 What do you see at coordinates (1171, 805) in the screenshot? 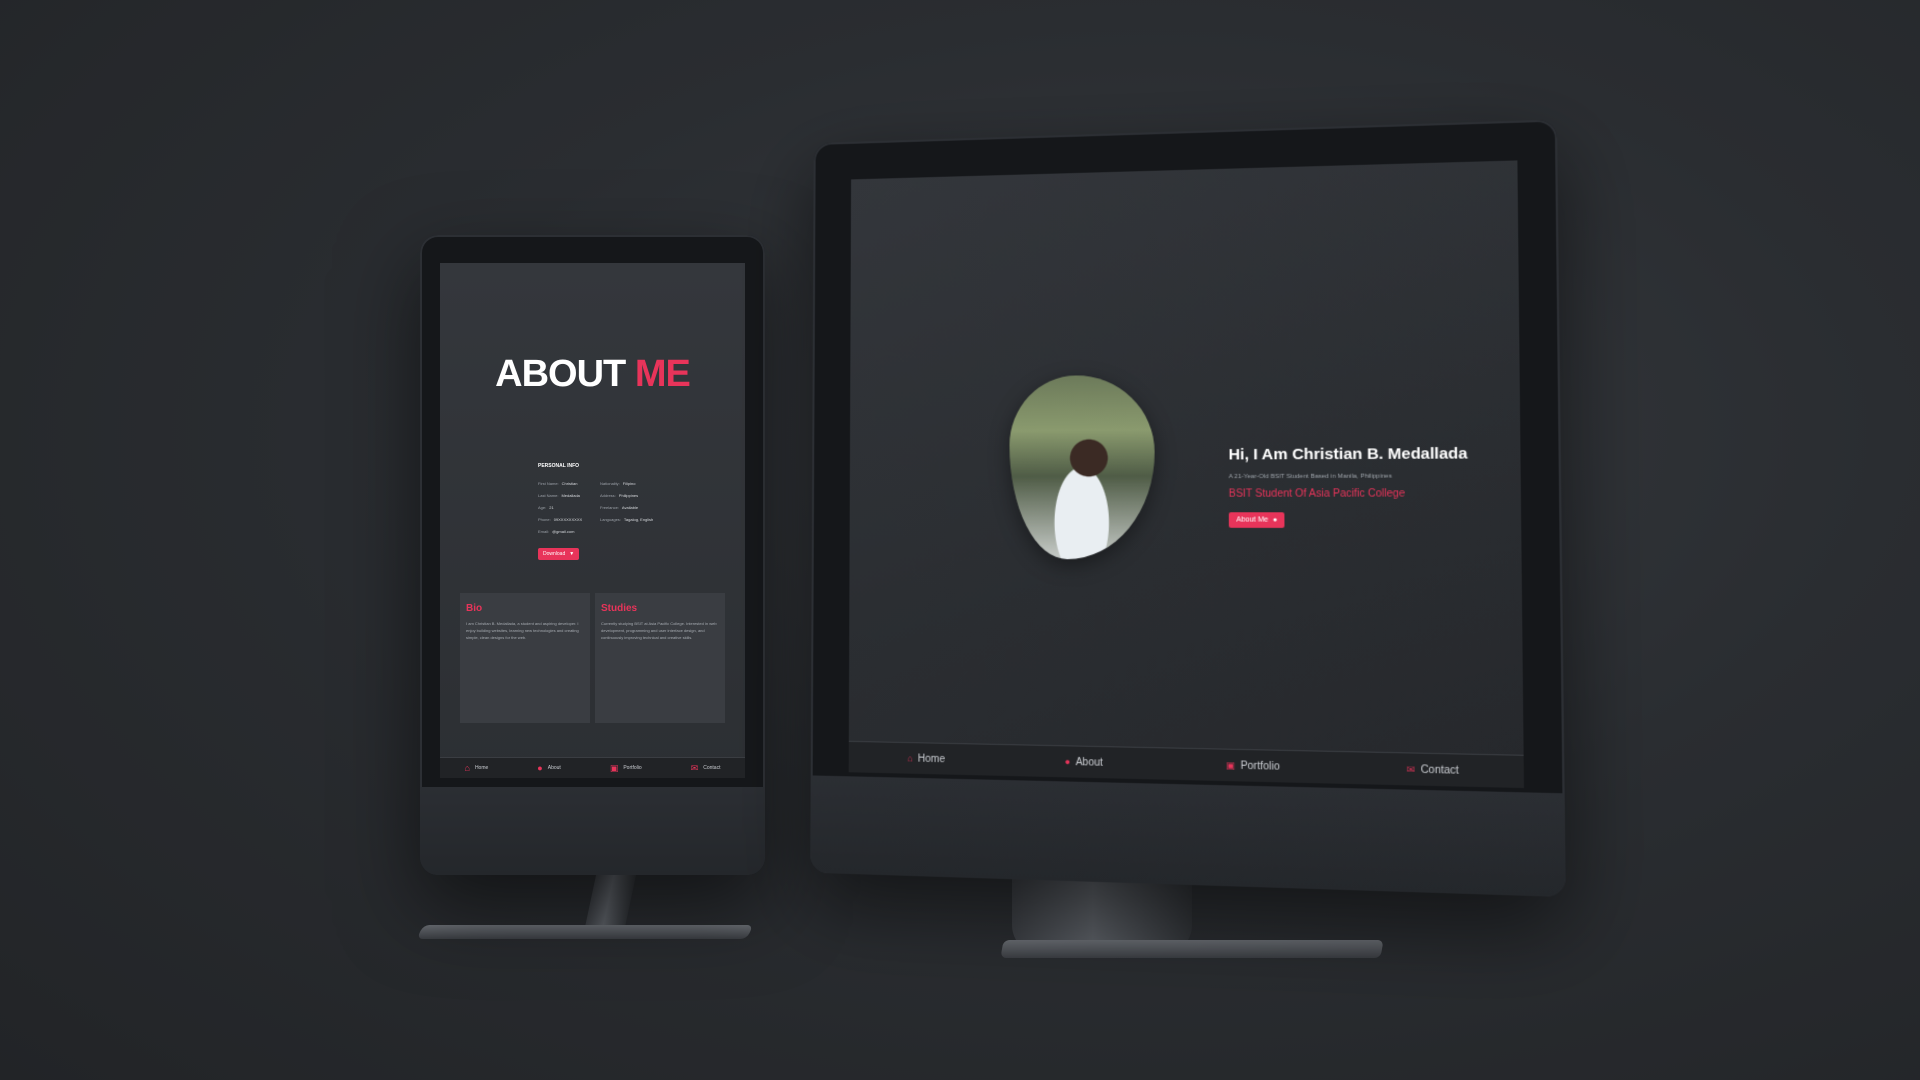
I see `apple-icon` at bounding box center [1171, 805].